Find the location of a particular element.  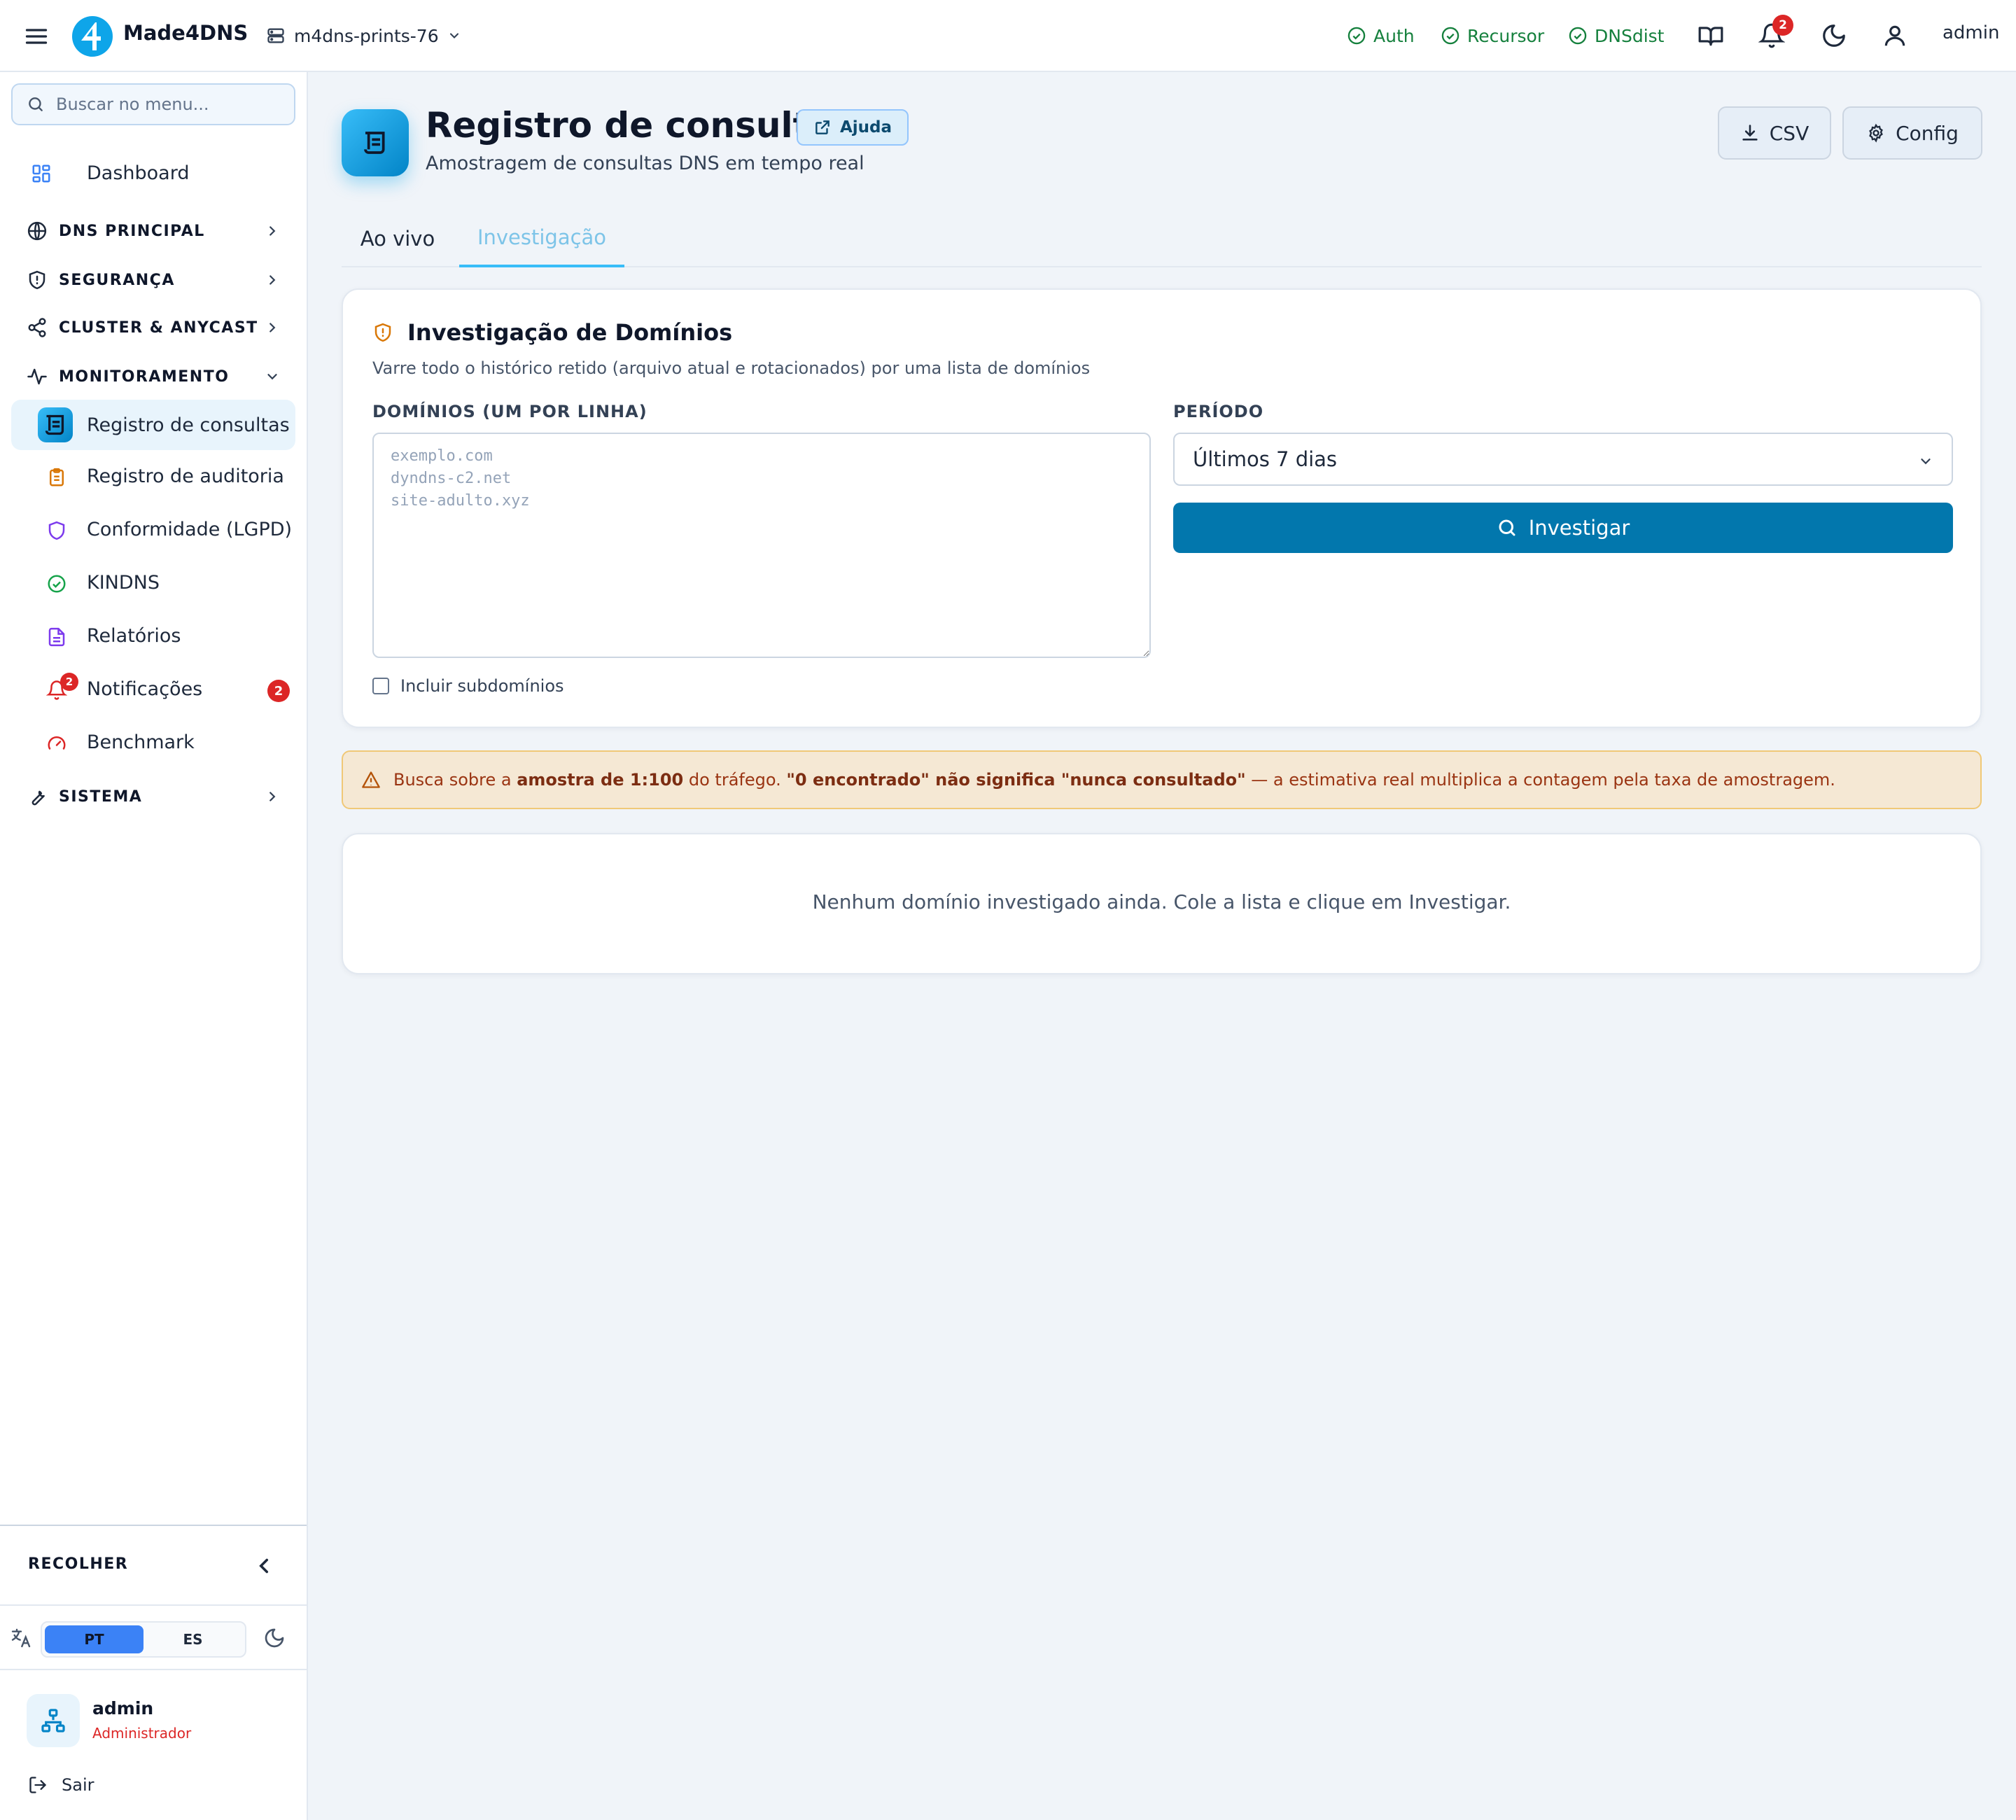

domains-label: DOMÍNIOS (UM POR LINHA) is located at coordinates (510, 411).